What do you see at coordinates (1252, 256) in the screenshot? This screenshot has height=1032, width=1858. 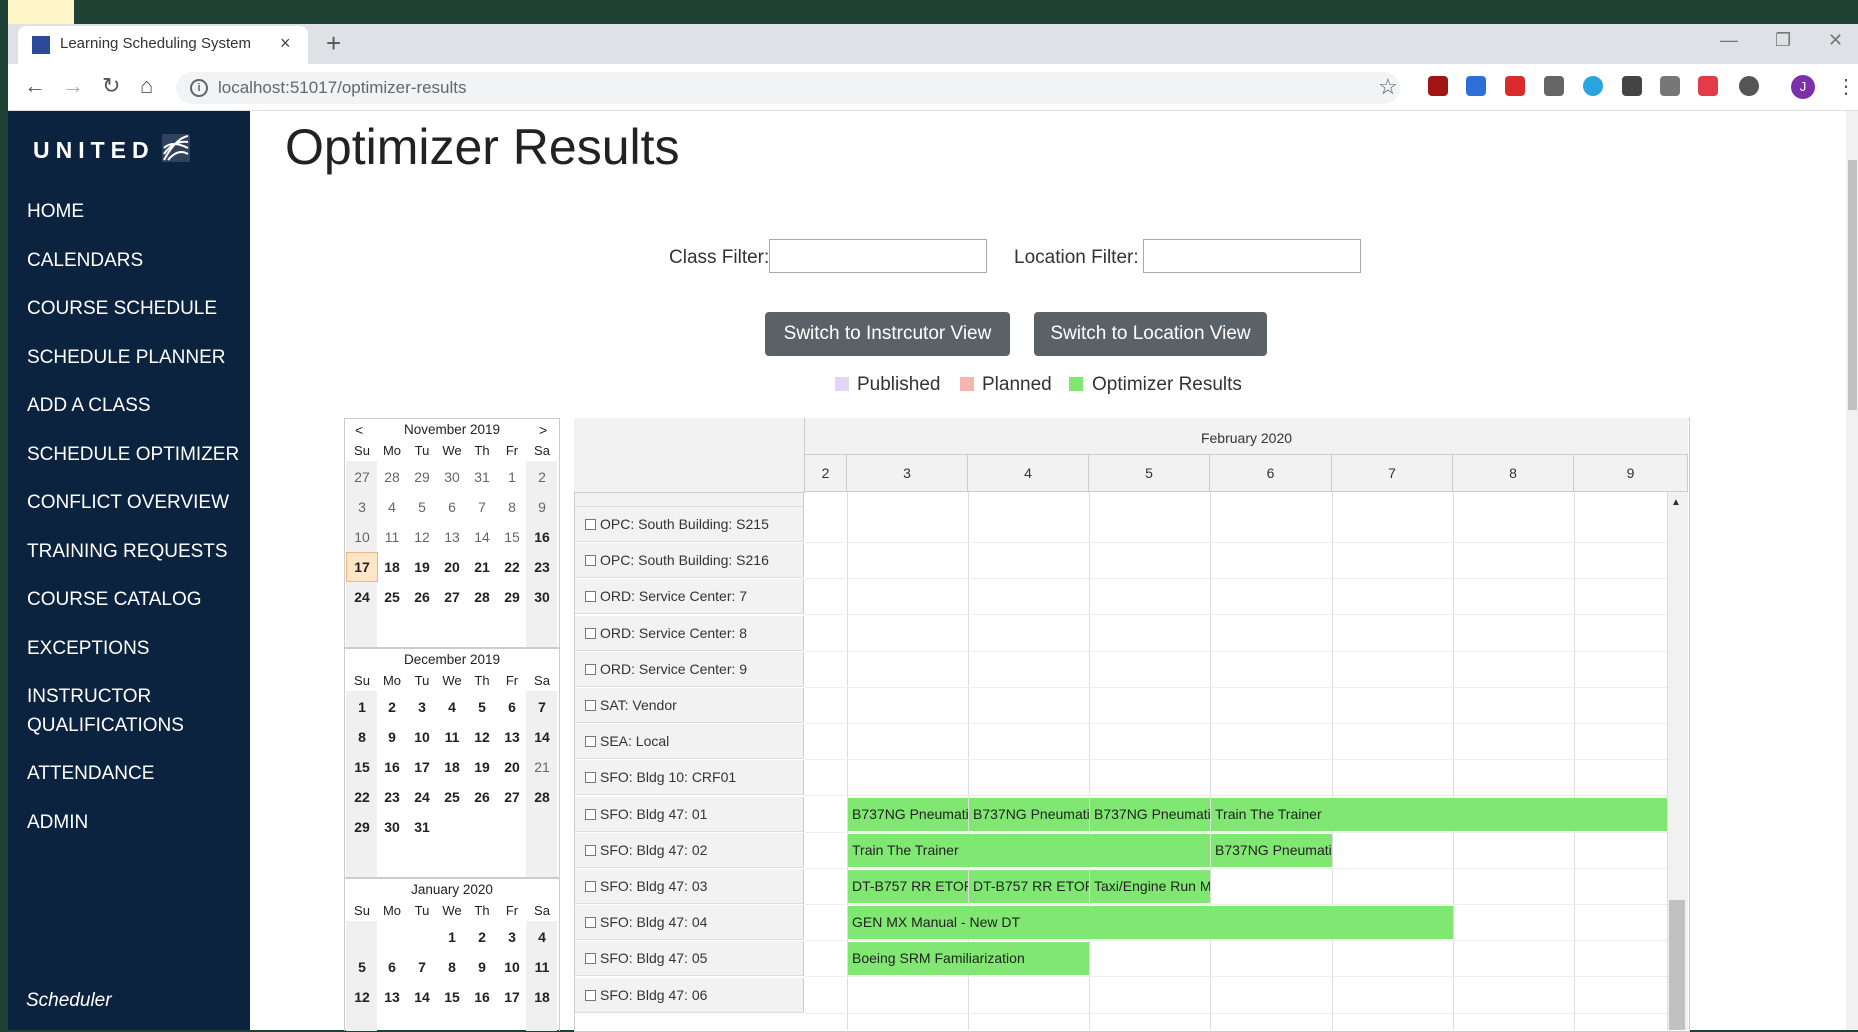 I see `location-filter-input` at bounding box center [1252, 256].